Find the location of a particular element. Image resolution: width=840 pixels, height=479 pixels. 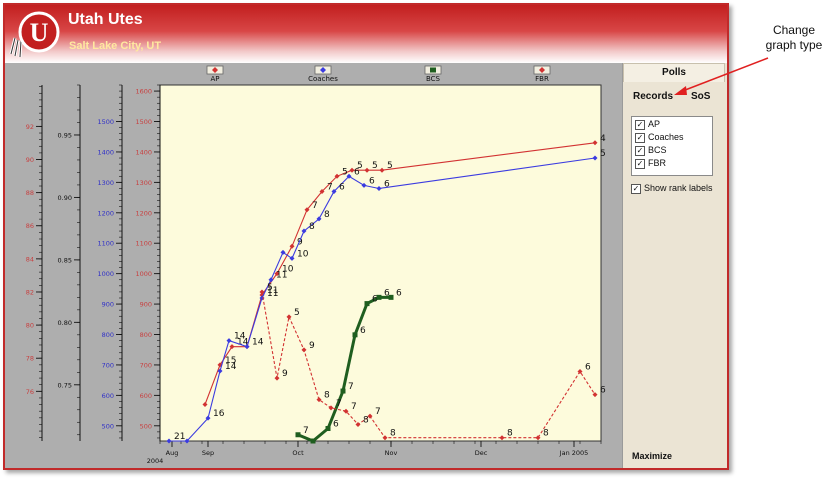

rank-label: 11 is located at coordinates (281, 276).